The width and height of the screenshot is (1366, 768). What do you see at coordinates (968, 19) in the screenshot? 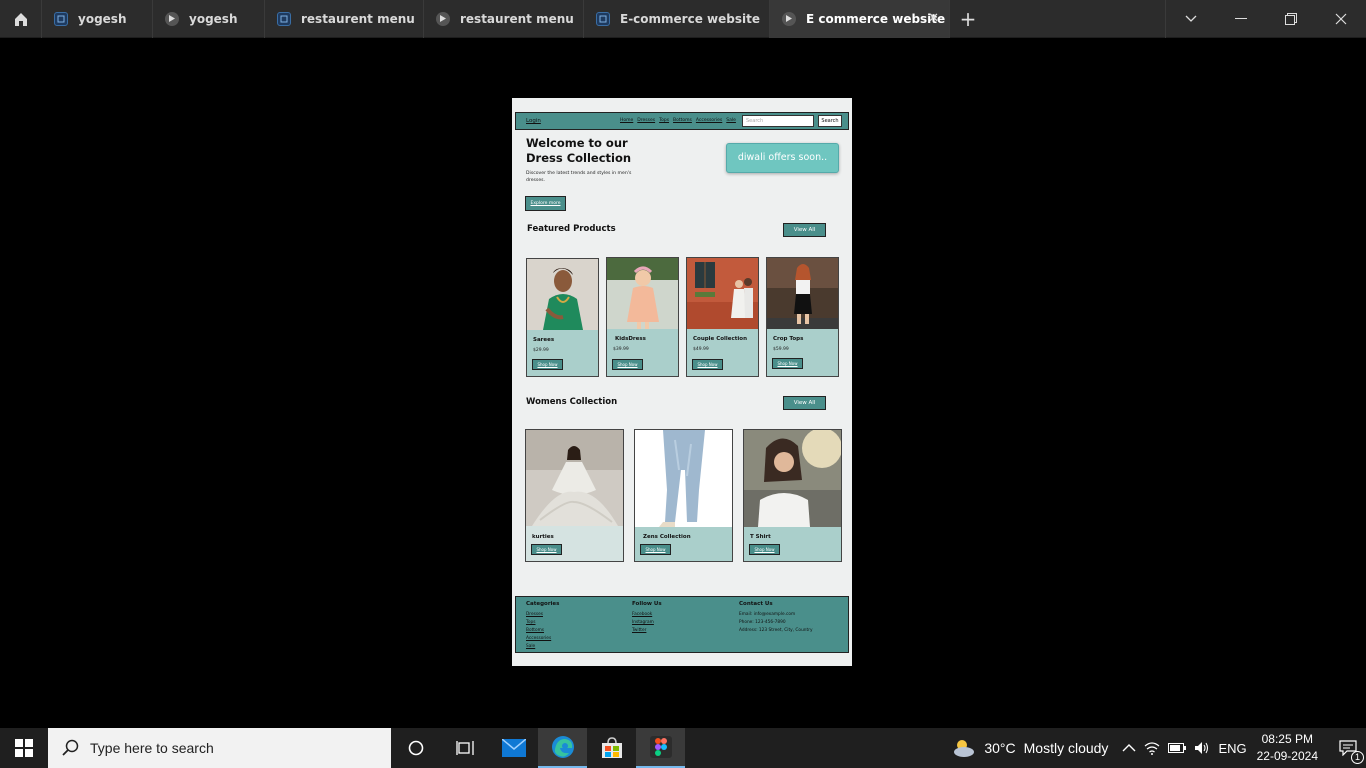
I see `new-tab-button: +` at bounding box center [968, 19].